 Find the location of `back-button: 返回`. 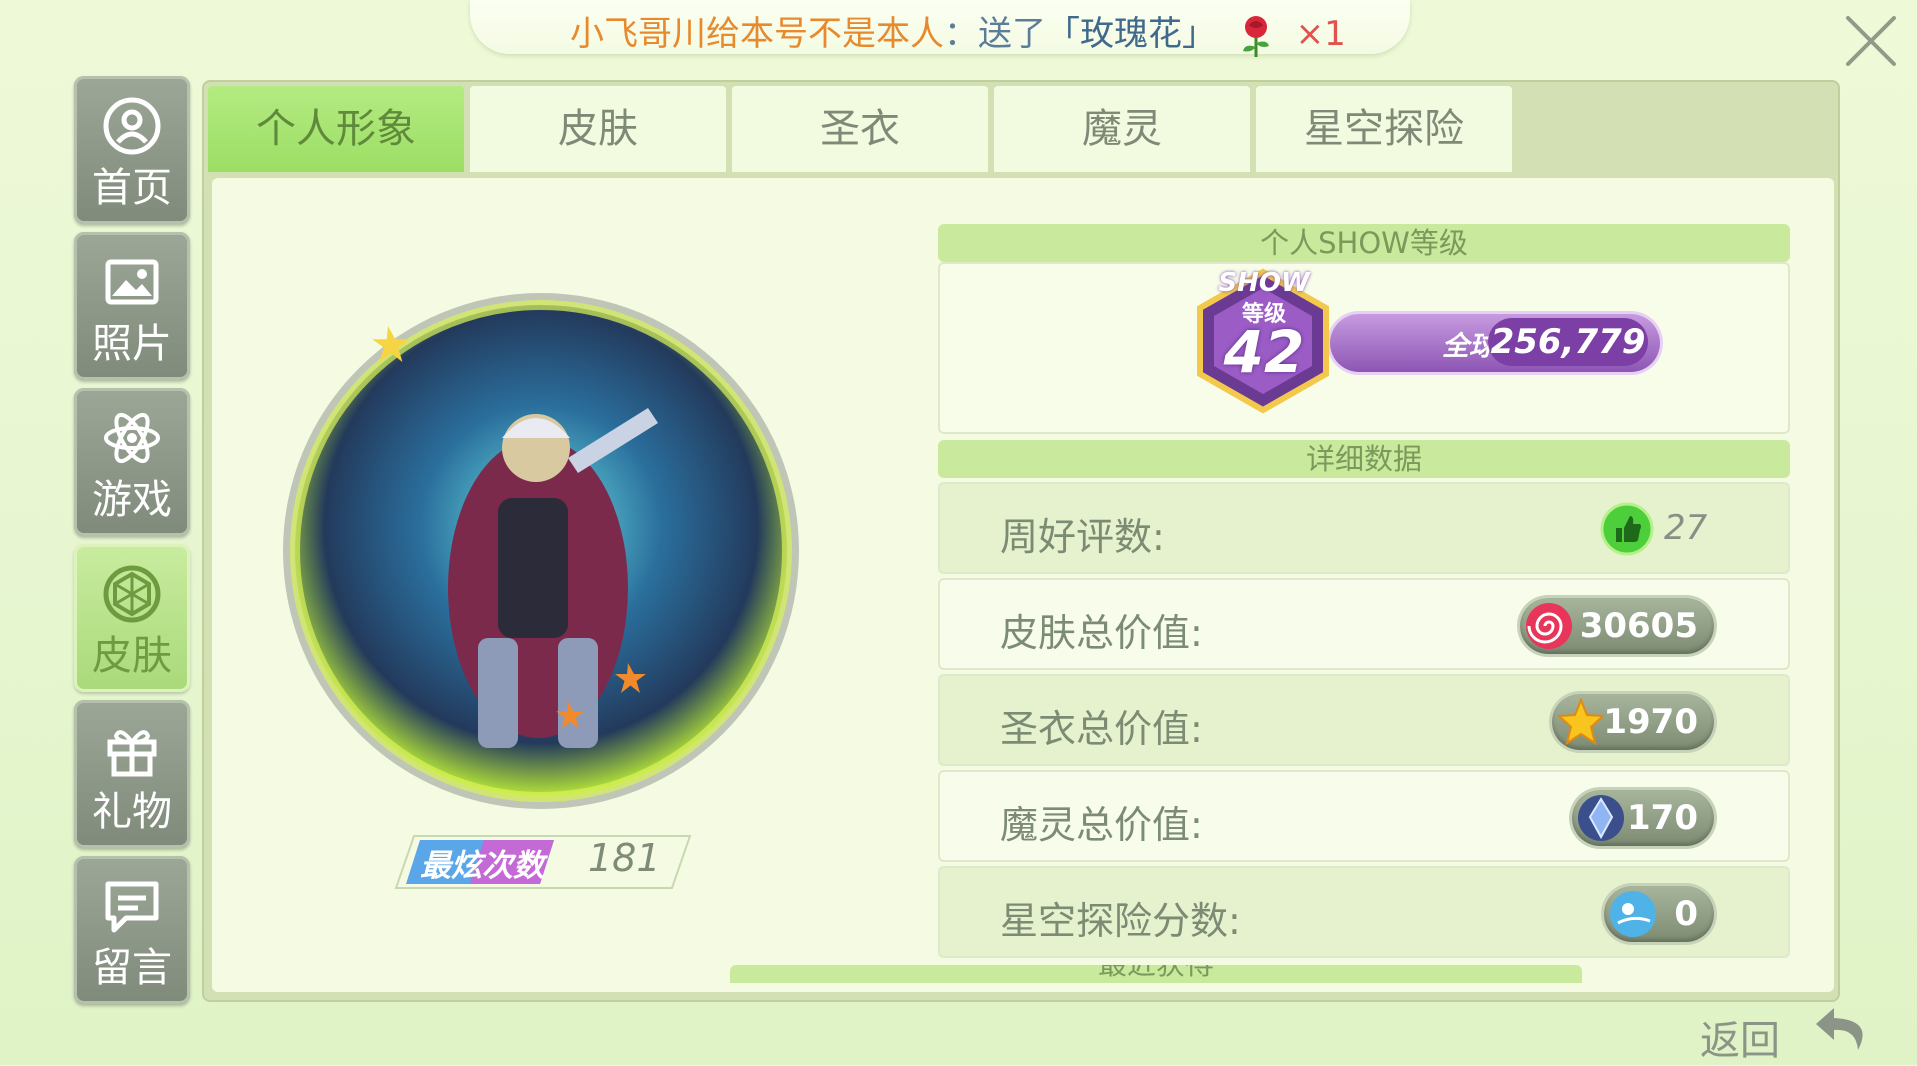

back-button: 返回 is located at coordinates (1800, 1032).